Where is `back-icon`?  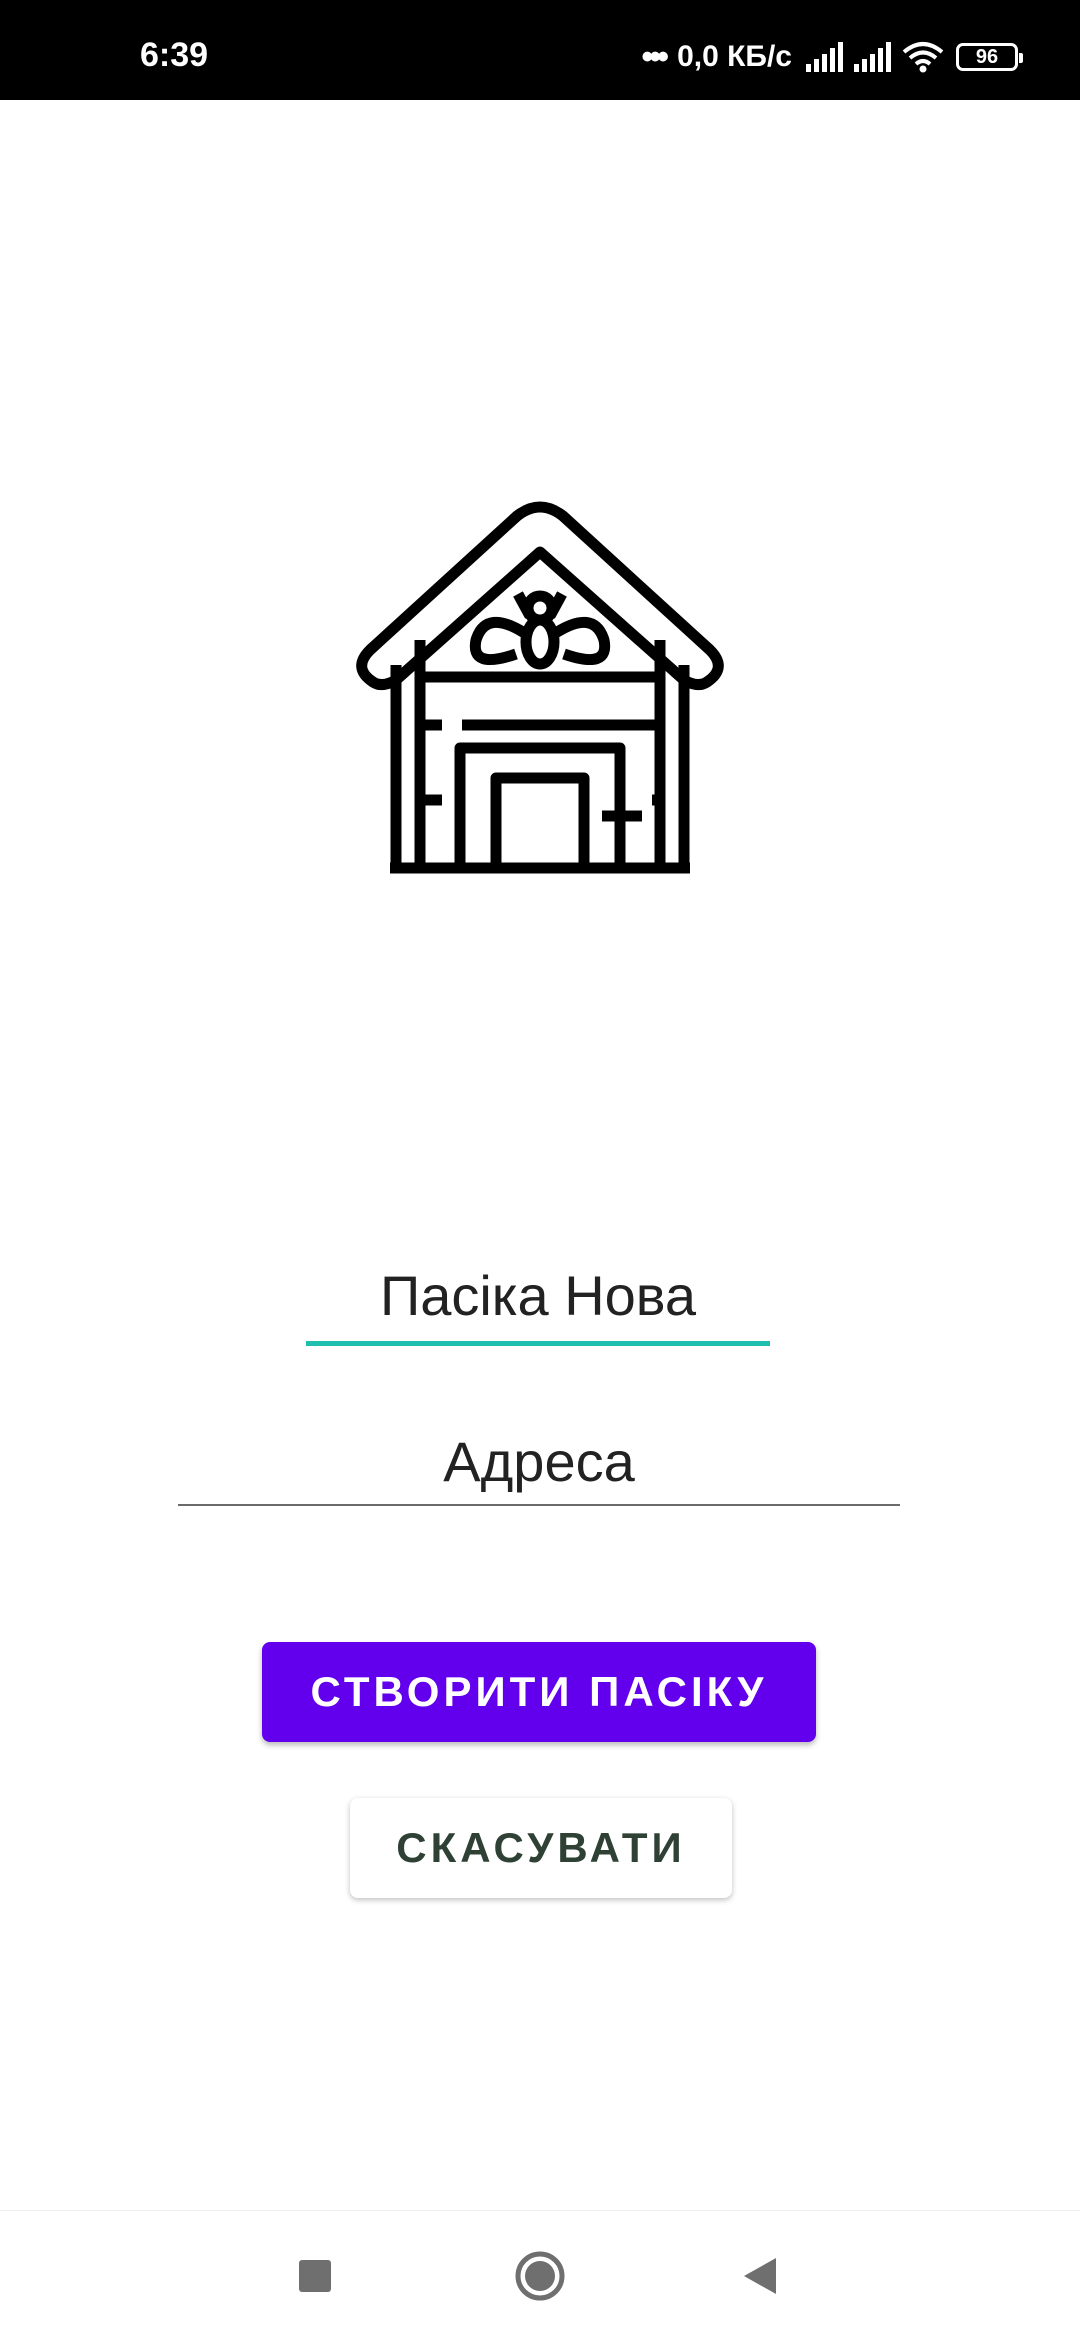 back-icon is located at coordinates (760, 2276).